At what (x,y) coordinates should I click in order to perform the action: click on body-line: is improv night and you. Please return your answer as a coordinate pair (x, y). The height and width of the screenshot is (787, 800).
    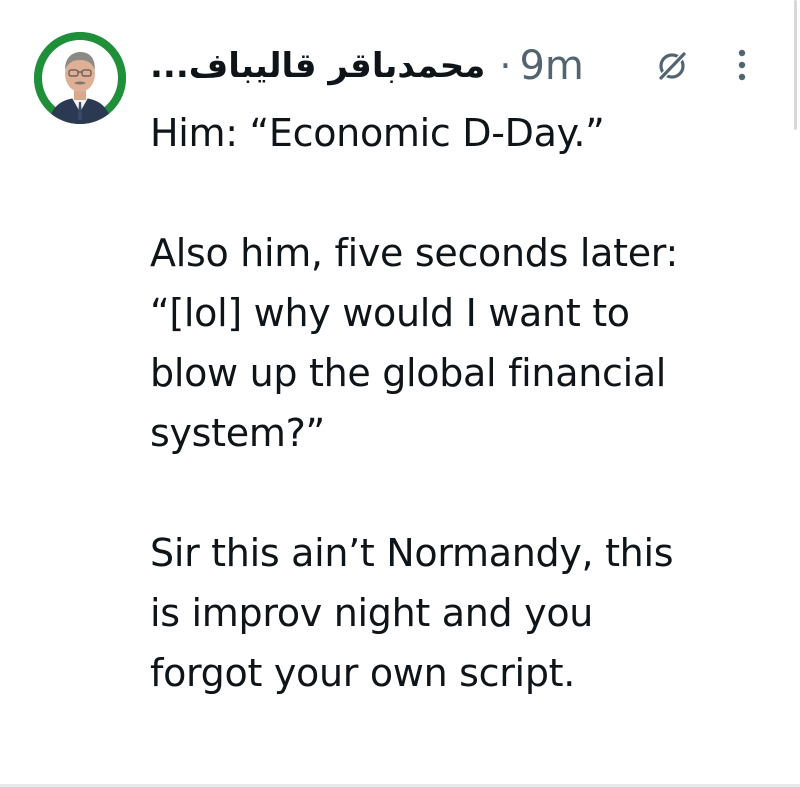
    Looking at the image, I should click on (372, 613).